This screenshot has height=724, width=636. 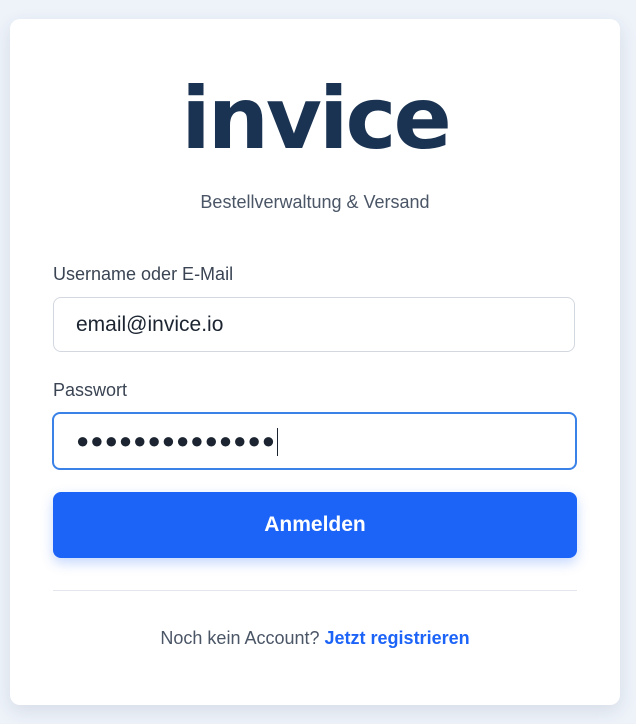 What do you see at coordinates (315, 590) in the screenshot?
I see `divider` at bounding box center [315, 590].